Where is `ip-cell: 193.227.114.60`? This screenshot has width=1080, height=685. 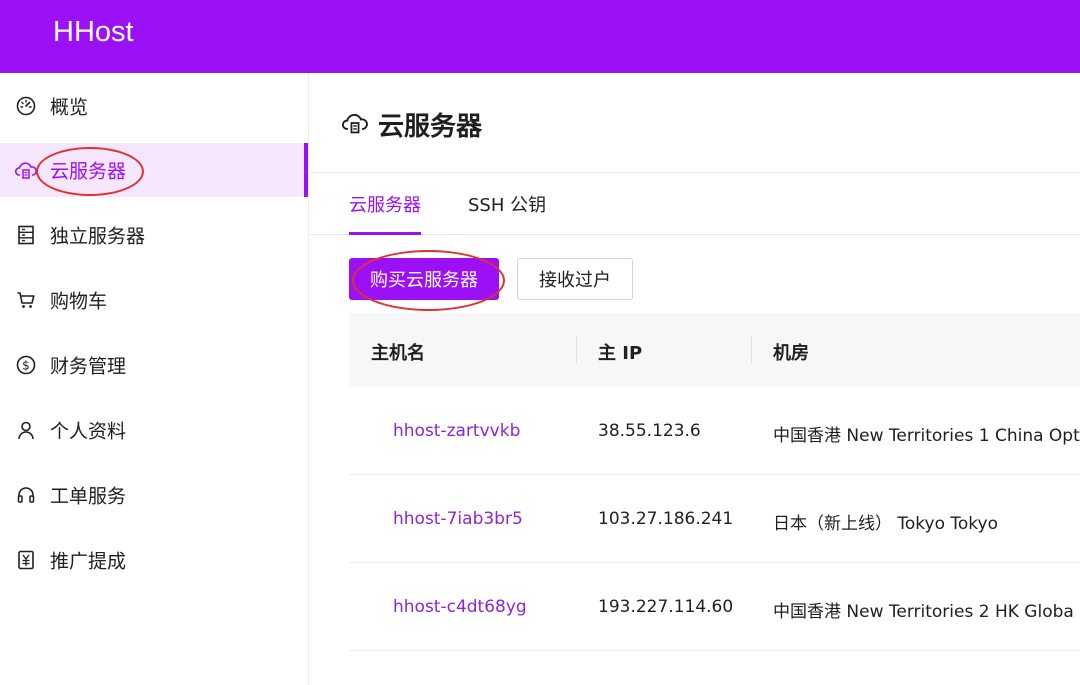 ip-cell: 193.227.114.60 is located at coordinates (666, 607).